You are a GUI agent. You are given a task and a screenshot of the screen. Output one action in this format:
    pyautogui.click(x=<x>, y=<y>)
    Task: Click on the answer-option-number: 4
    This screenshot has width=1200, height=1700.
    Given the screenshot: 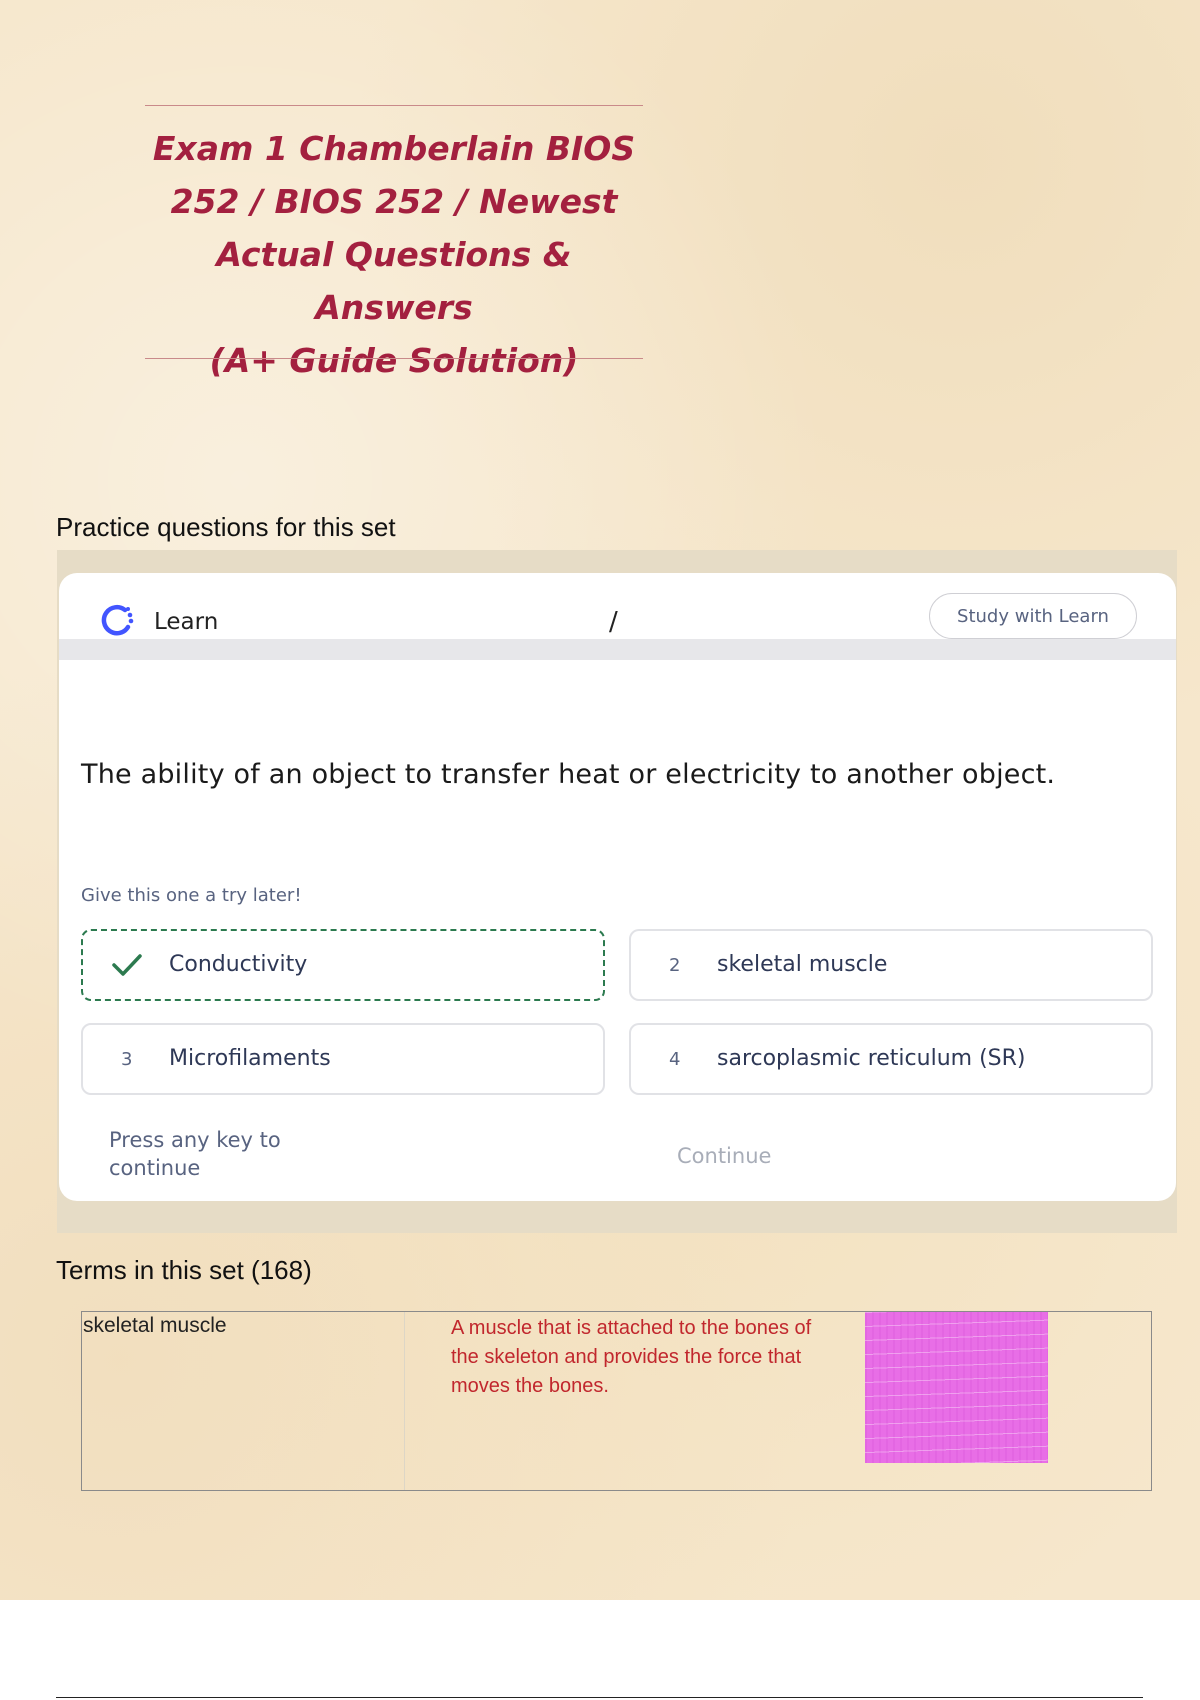 What is the action you would take?
    pyautogui.click(x=675, y=1059)
    